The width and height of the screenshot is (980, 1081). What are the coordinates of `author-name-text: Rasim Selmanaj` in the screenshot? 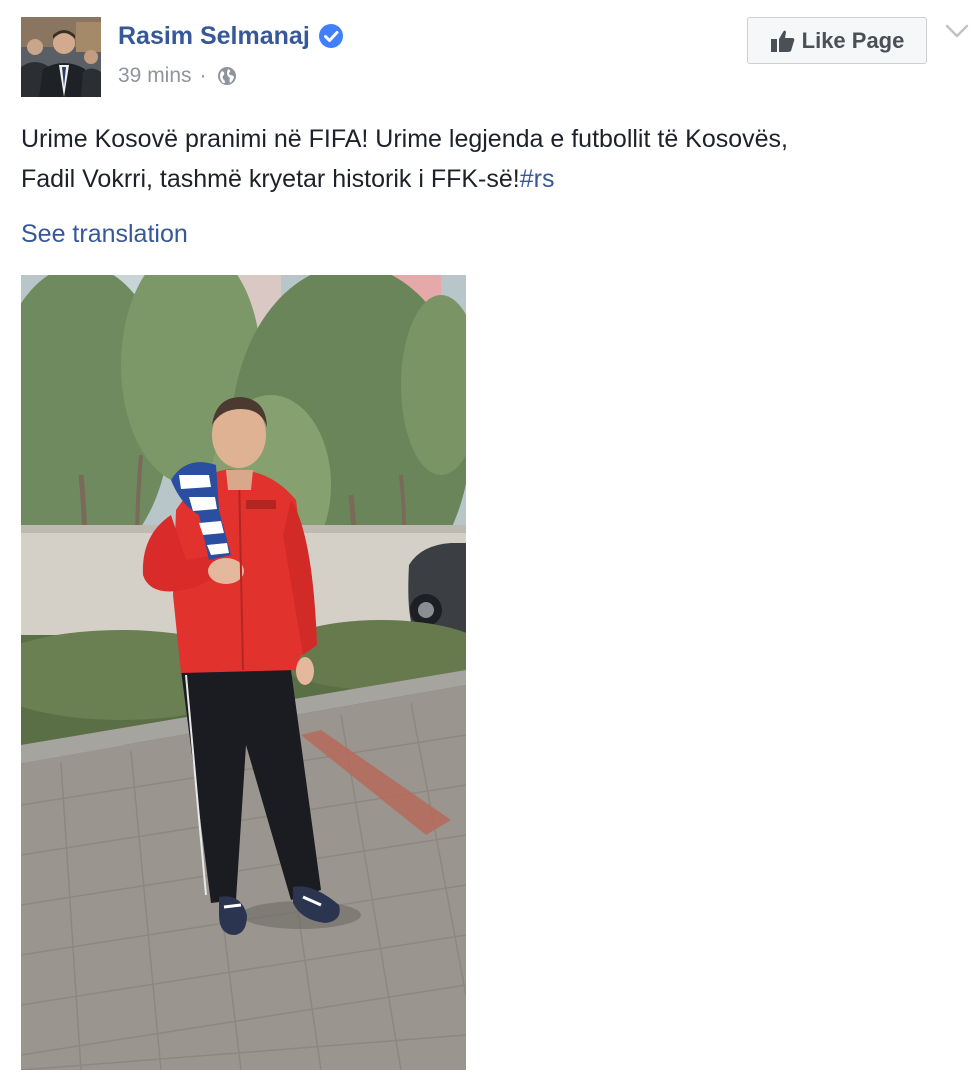 It's located at (214, 36).